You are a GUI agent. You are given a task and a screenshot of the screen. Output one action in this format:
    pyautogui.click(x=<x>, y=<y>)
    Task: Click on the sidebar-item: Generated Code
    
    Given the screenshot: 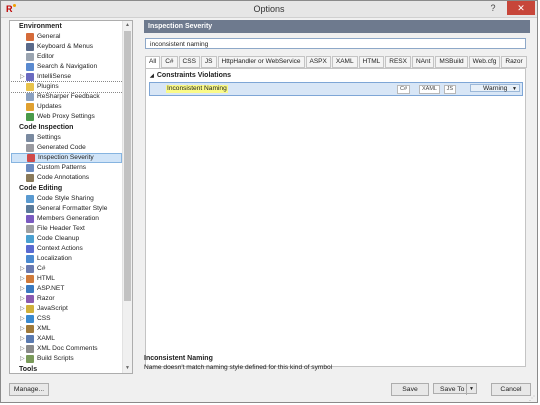 What is the action you would take?
    pyautogui.click(x=66, y=148)
    